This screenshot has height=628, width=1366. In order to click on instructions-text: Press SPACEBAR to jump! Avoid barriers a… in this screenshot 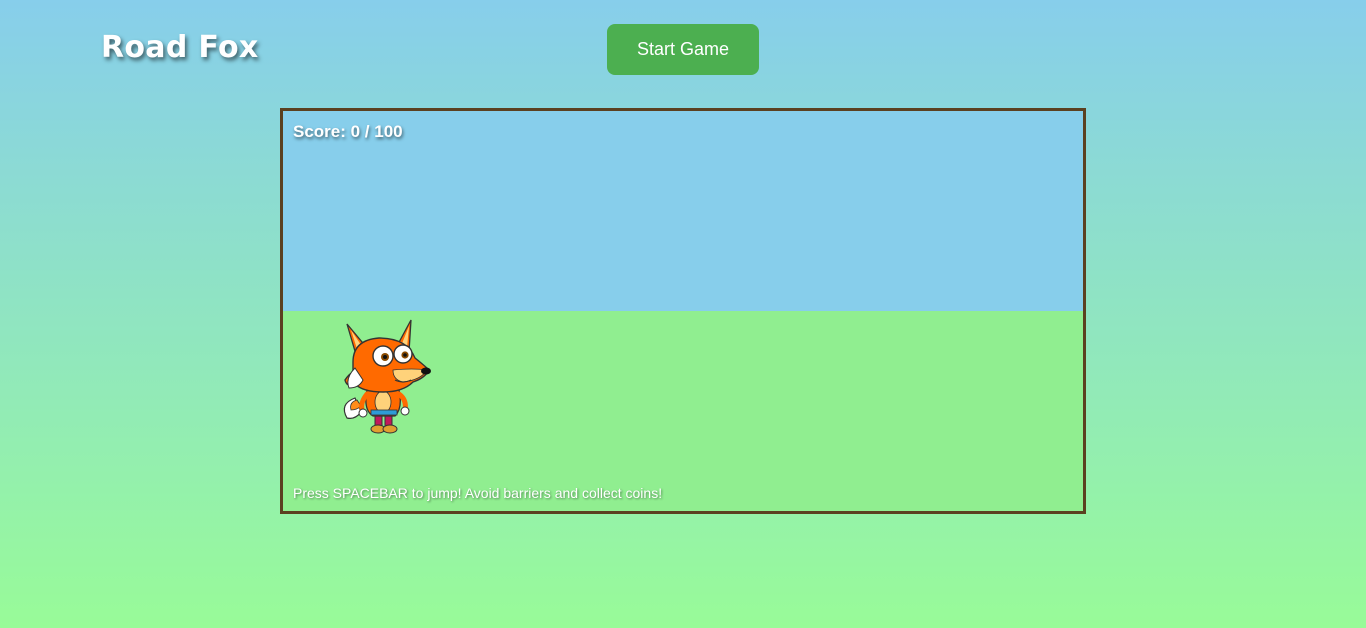, I will do `click(478, 493)`.